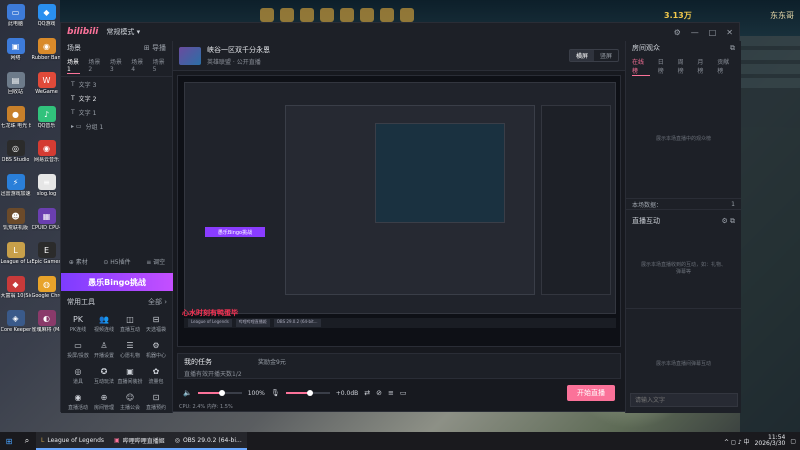  What do you see at coordinates (73, 441) in the screenshot?
I see `taskbar-app-league: L League of Legends` at bounding box center [73, 441].